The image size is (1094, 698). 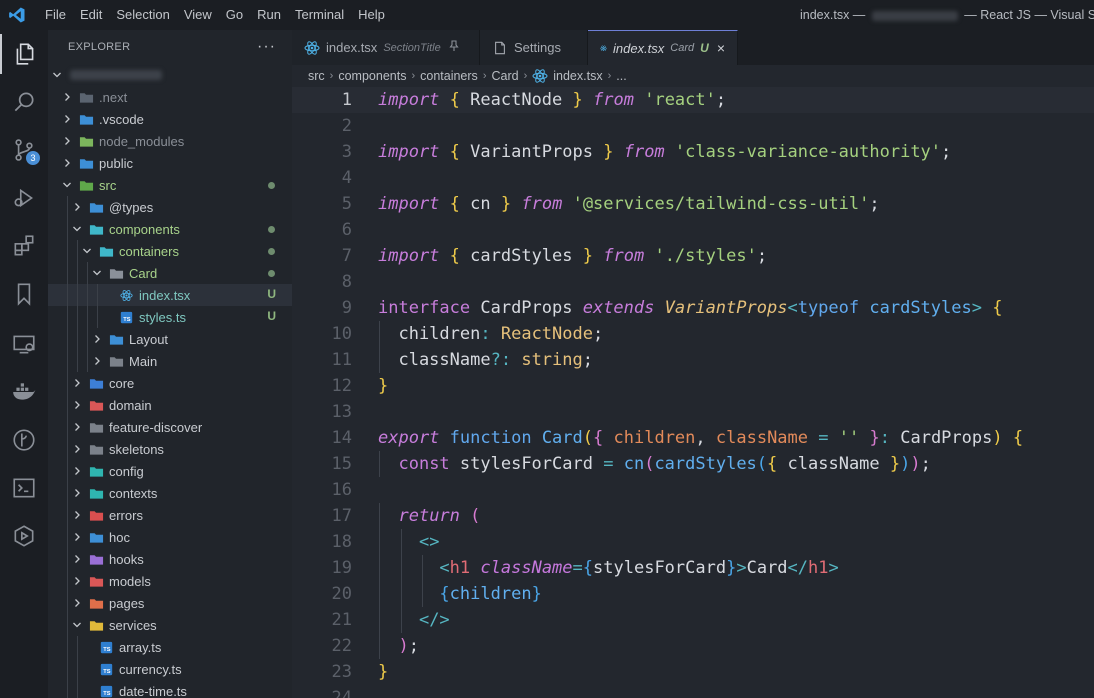 I want to click on breadcrumb-item: Card, so click(x=504, y=76).